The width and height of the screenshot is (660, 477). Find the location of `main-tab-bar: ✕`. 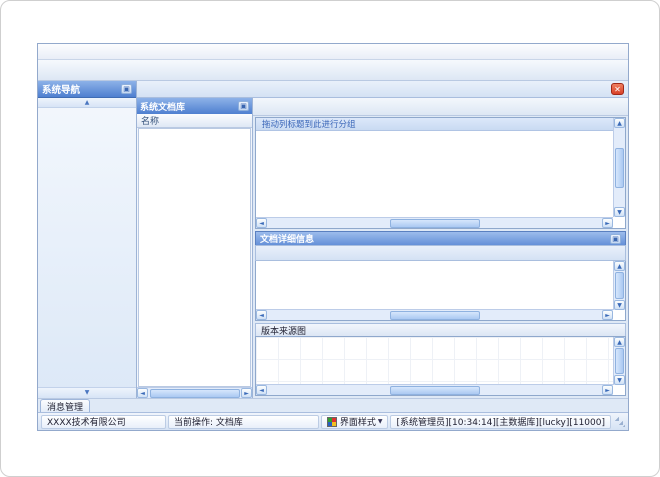

main-tab-bar: ✕ is located at coordinates (382, 89).